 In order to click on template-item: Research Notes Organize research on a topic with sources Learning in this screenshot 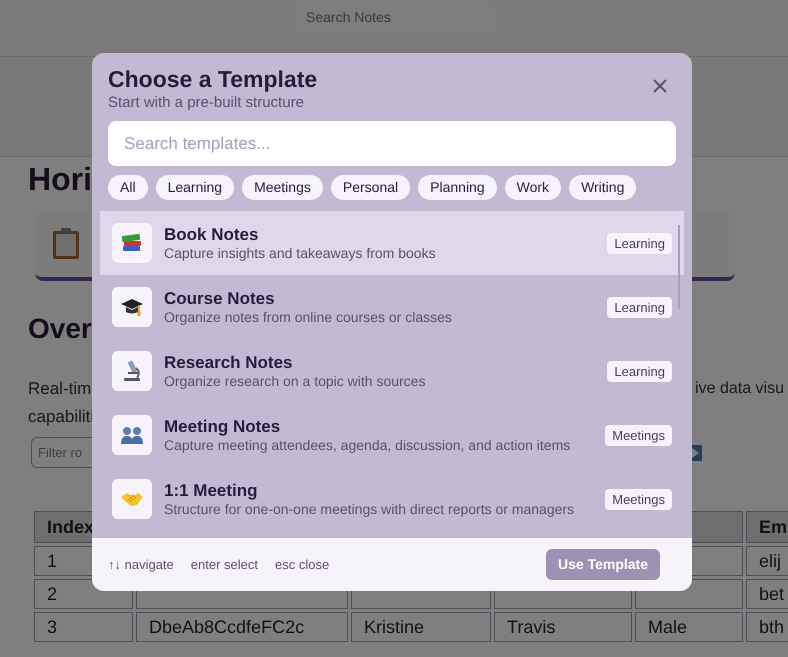, I will do `click(392, 371)`.